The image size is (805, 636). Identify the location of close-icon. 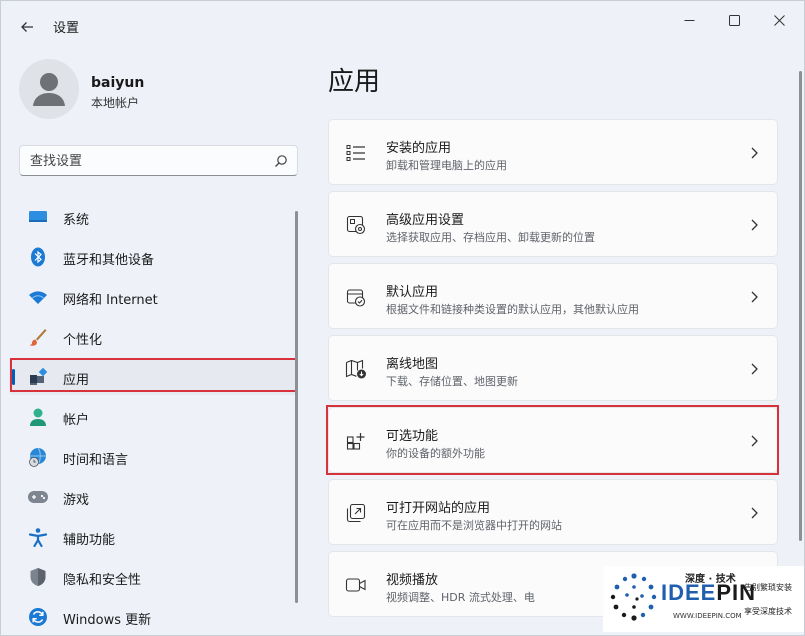
(779, 20).